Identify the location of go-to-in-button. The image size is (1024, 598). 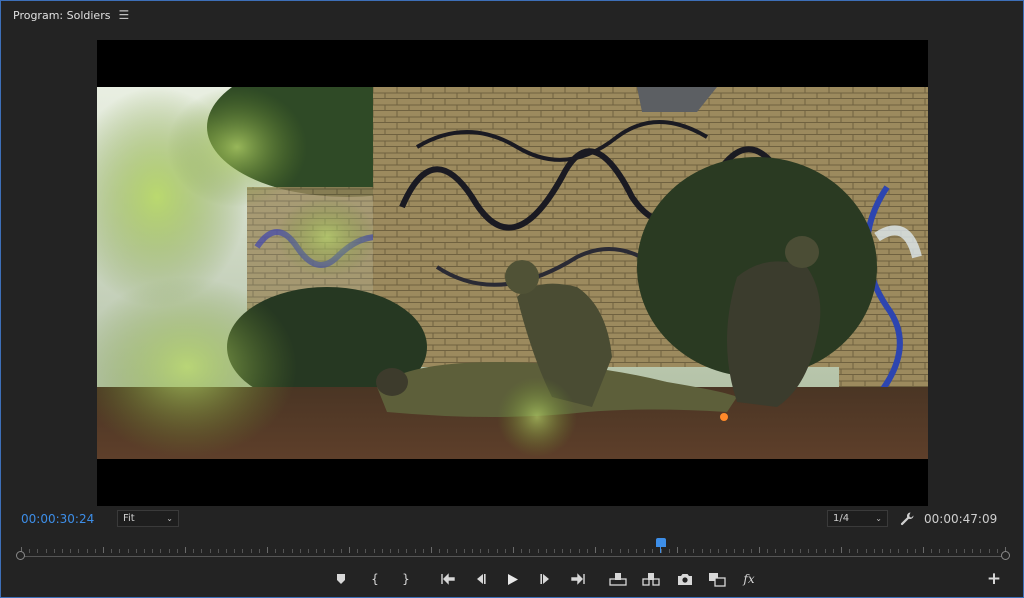
(448, 579).